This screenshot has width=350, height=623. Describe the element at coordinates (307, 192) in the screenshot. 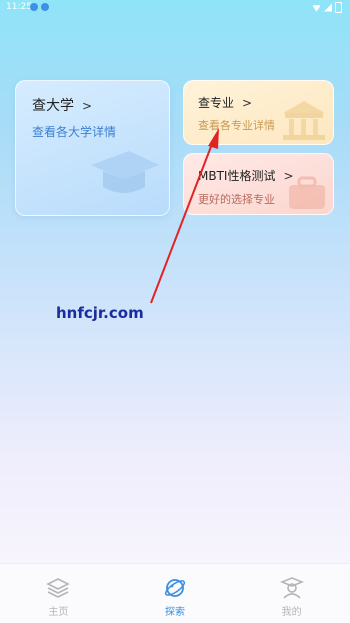

I see `briefcase-icon` at that location.